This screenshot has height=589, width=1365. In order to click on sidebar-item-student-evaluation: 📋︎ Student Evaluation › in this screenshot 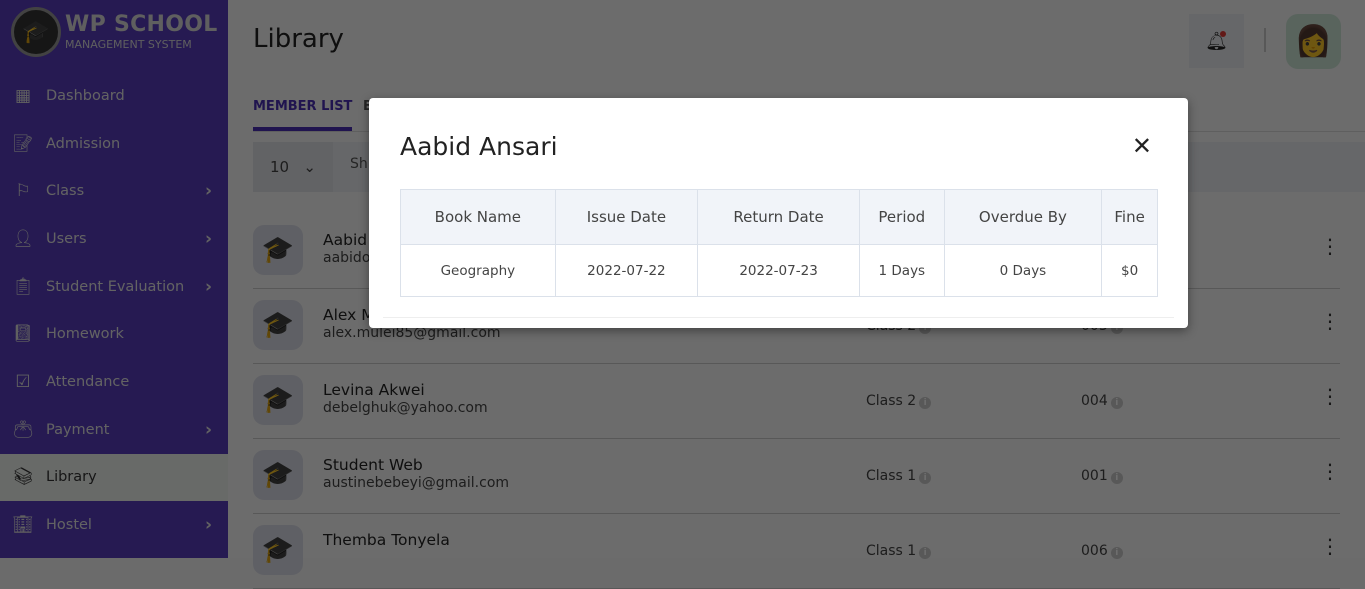, I will do `click(114, 287)`.